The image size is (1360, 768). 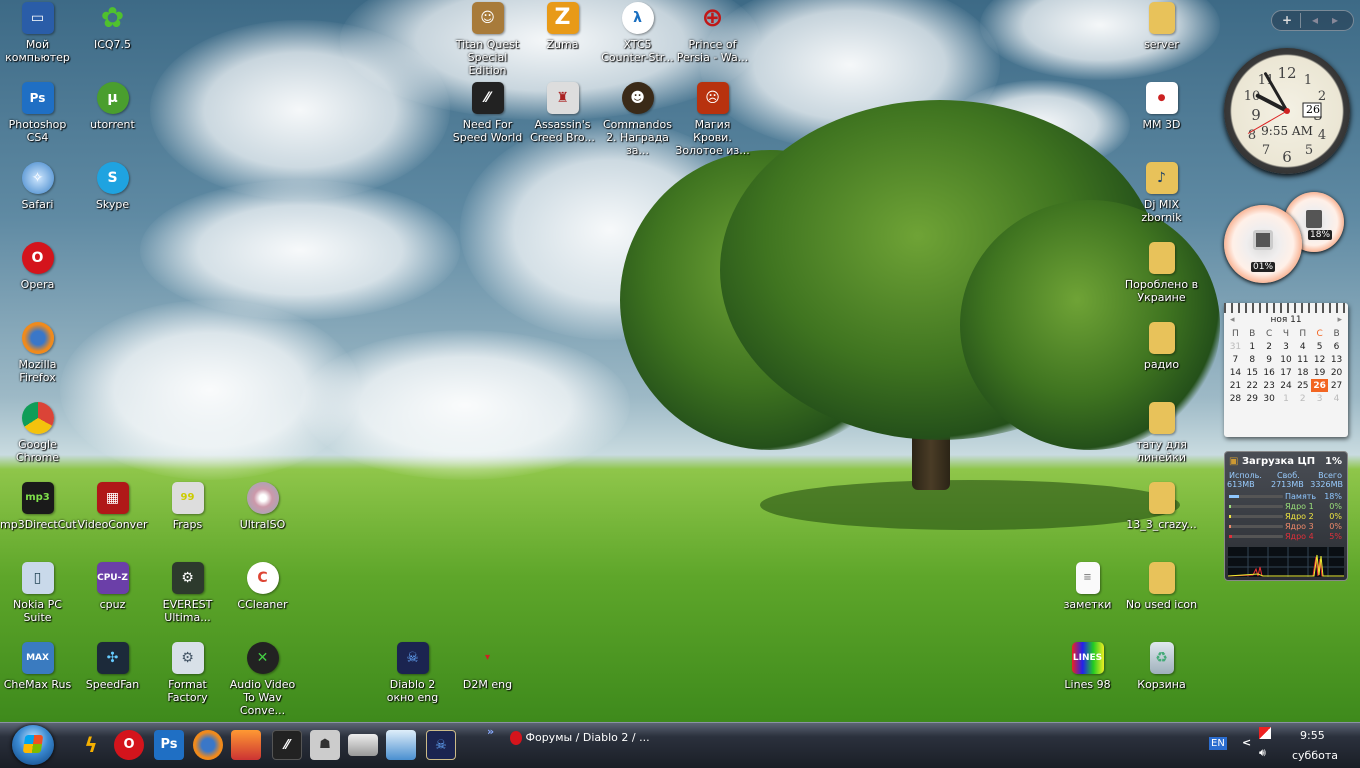 I want to click on calendar-day: 12, so click(x=1319, y=359).